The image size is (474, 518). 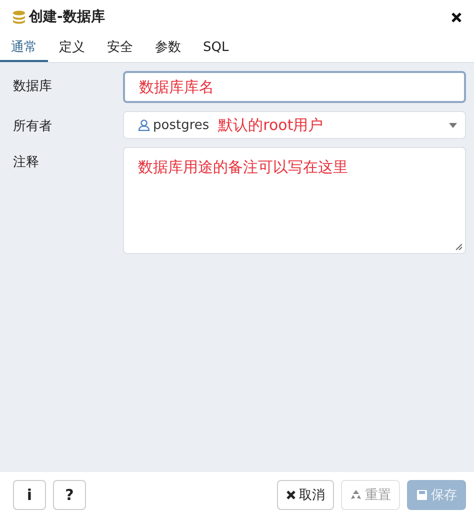 I want to click on field-label: 注释, so click(x=26, y=162).